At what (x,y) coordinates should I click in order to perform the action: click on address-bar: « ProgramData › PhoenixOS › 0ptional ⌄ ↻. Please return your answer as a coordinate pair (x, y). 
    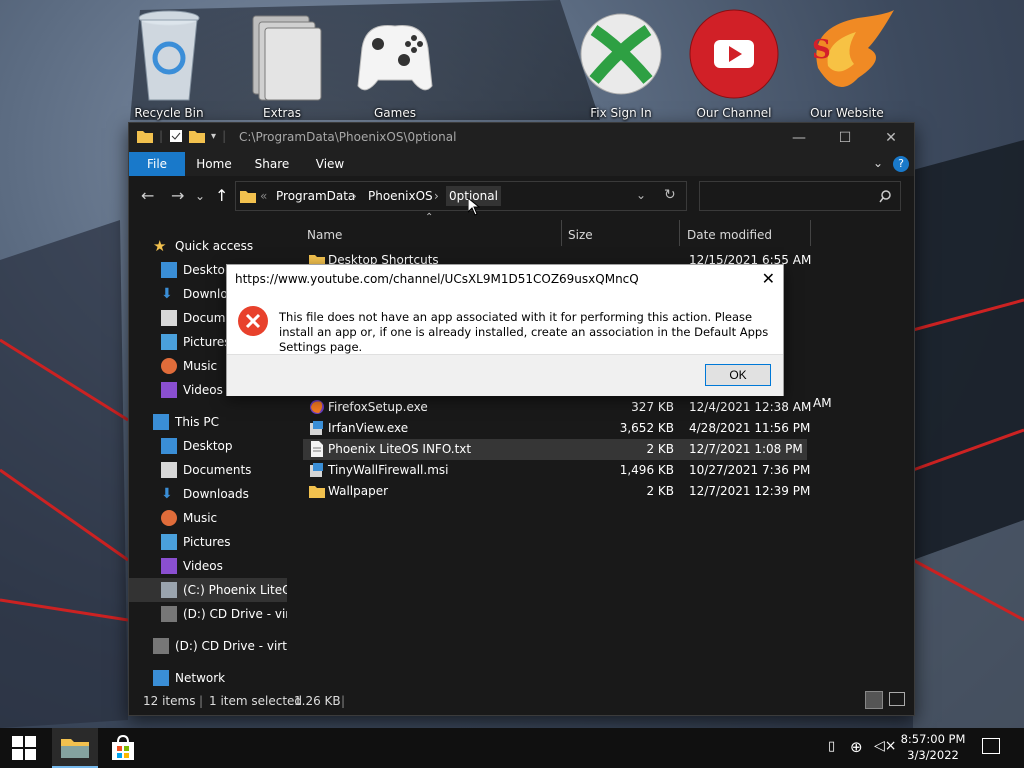
    Looking at the image, I should click on (461, 196).